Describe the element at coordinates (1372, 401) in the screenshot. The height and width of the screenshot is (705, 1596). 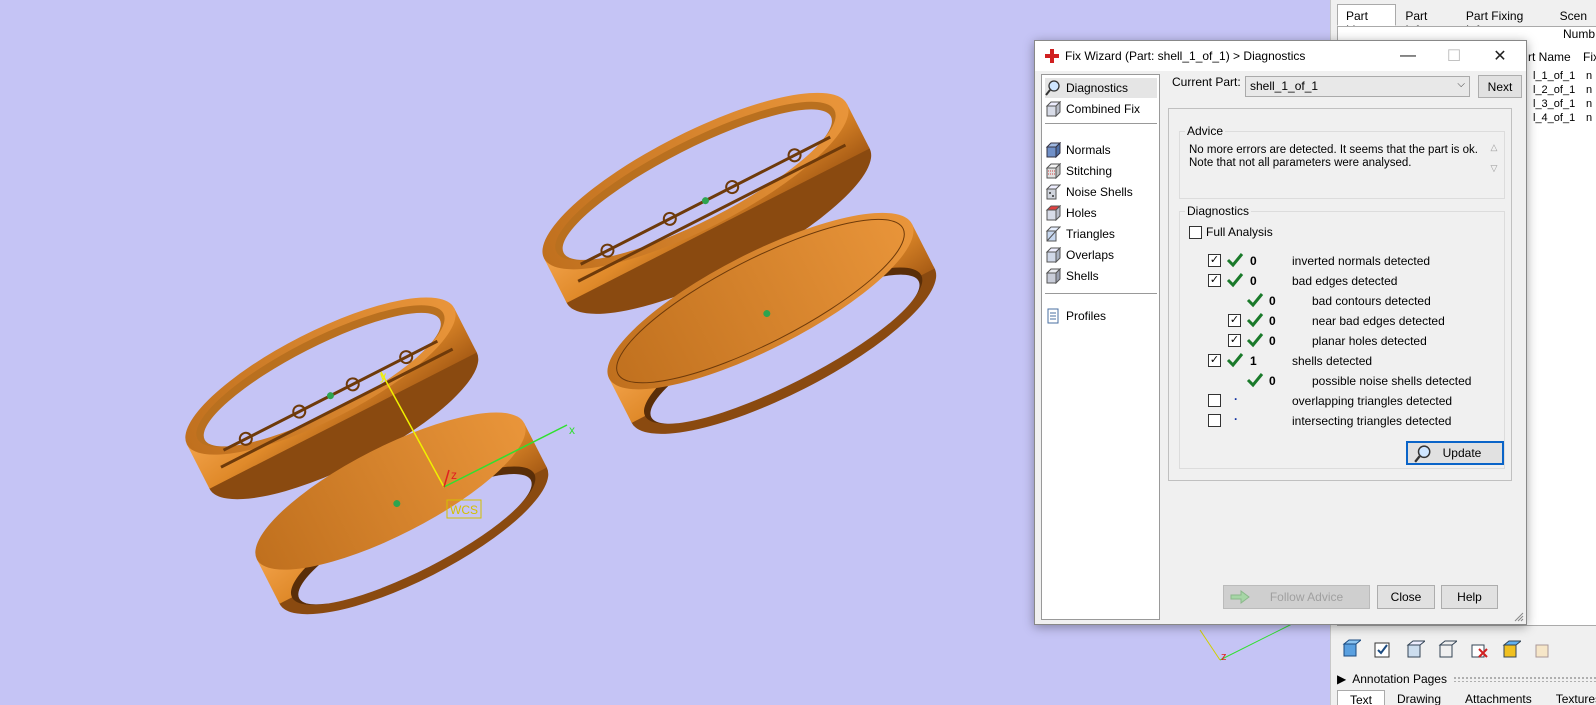
I see `overlapping-label: overlapping triangles detected` at that location.